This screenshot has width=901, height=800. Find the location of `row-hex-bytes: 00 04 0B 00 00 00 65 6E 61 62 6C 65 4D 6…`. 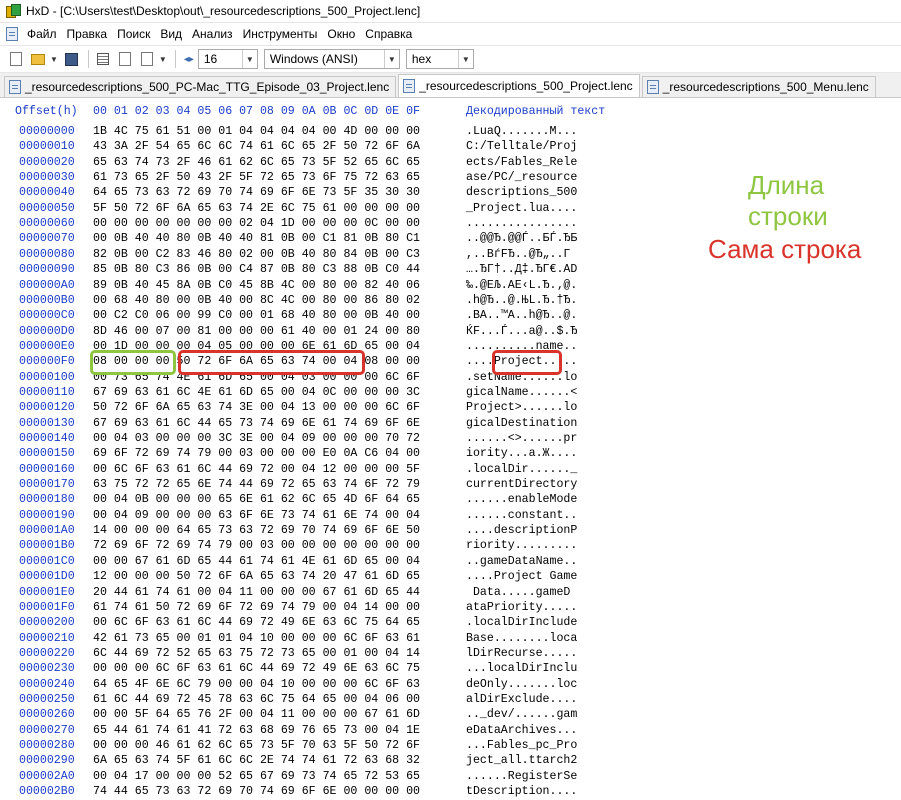

row-hex-bytes: 00 04 0B 00 00 00 65 6E 61 62 6C 65 4D 6… is located at coordinates (256, 499).